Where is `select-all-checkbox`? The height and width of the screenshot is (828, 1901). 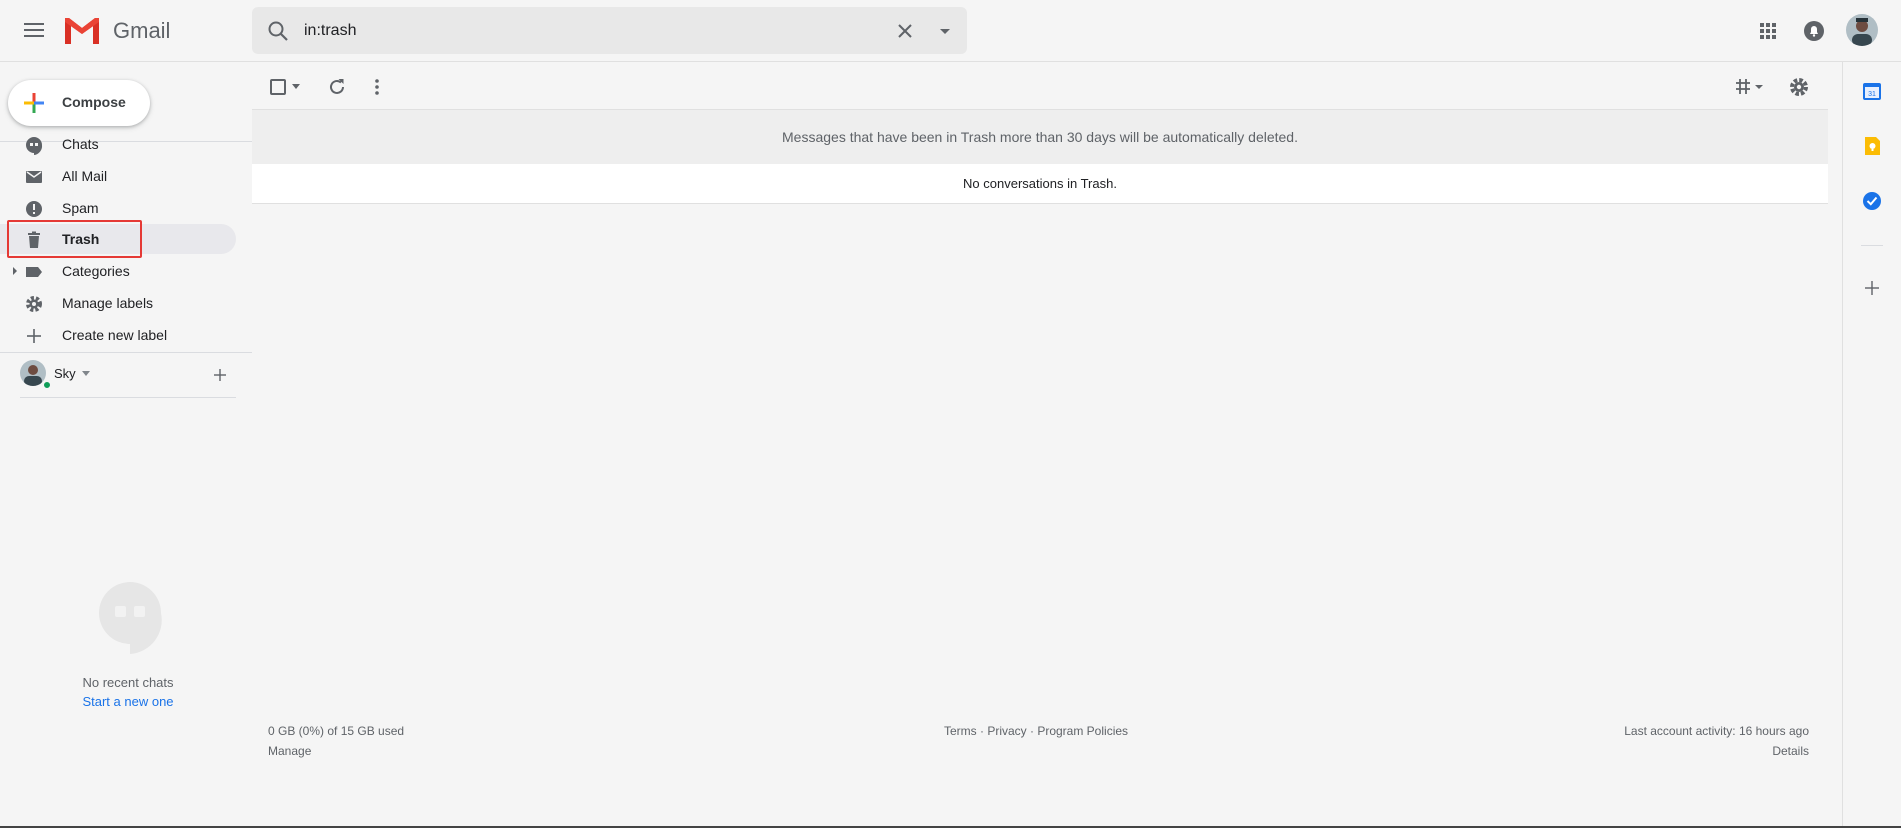
select-all-checkbox is located at coordinates (278, 87).